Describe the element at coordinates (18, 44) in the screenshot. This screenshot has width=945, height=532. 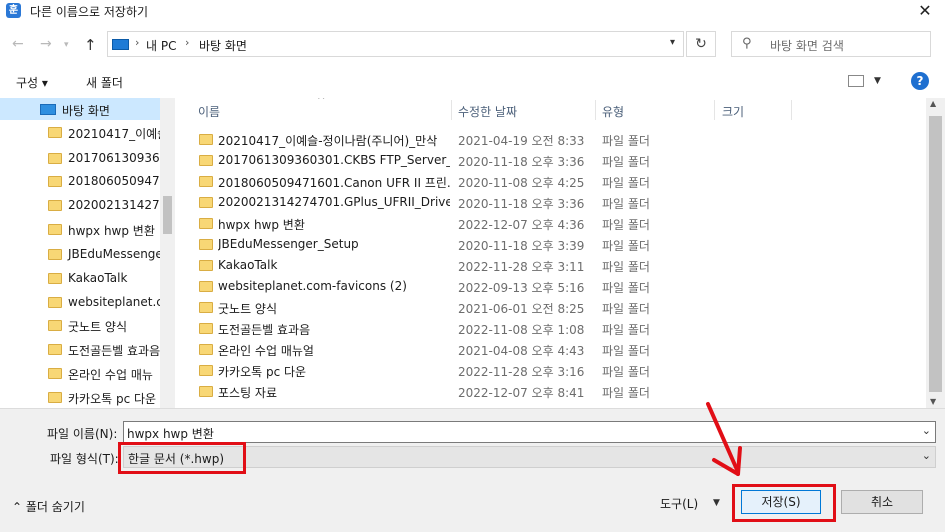
I see `back-arrow-icon: ←` at that location.